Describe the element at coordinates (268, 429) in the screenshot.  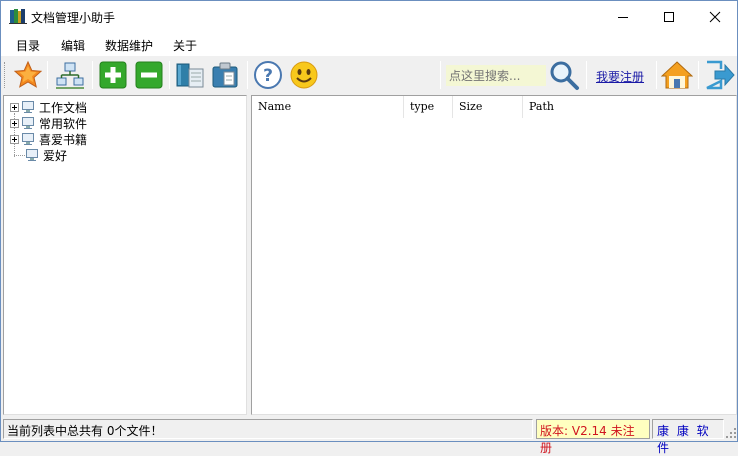
I see `status-message: 当前列表中总共有 0个文件！` at that location.